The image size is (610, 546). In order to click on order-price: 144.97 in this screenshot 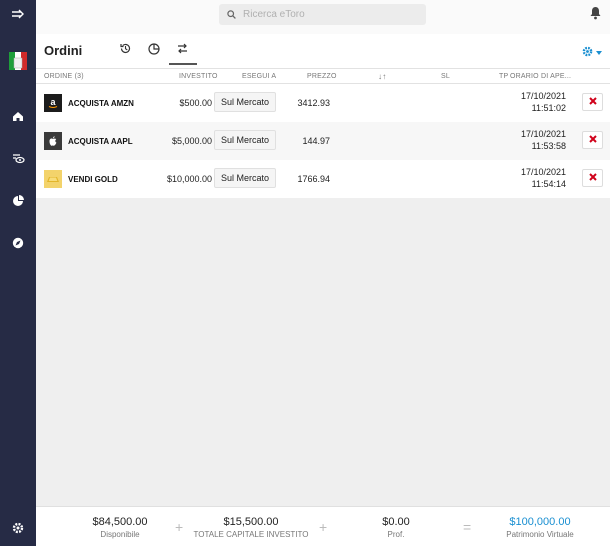, I will do `click(316, 141)`.